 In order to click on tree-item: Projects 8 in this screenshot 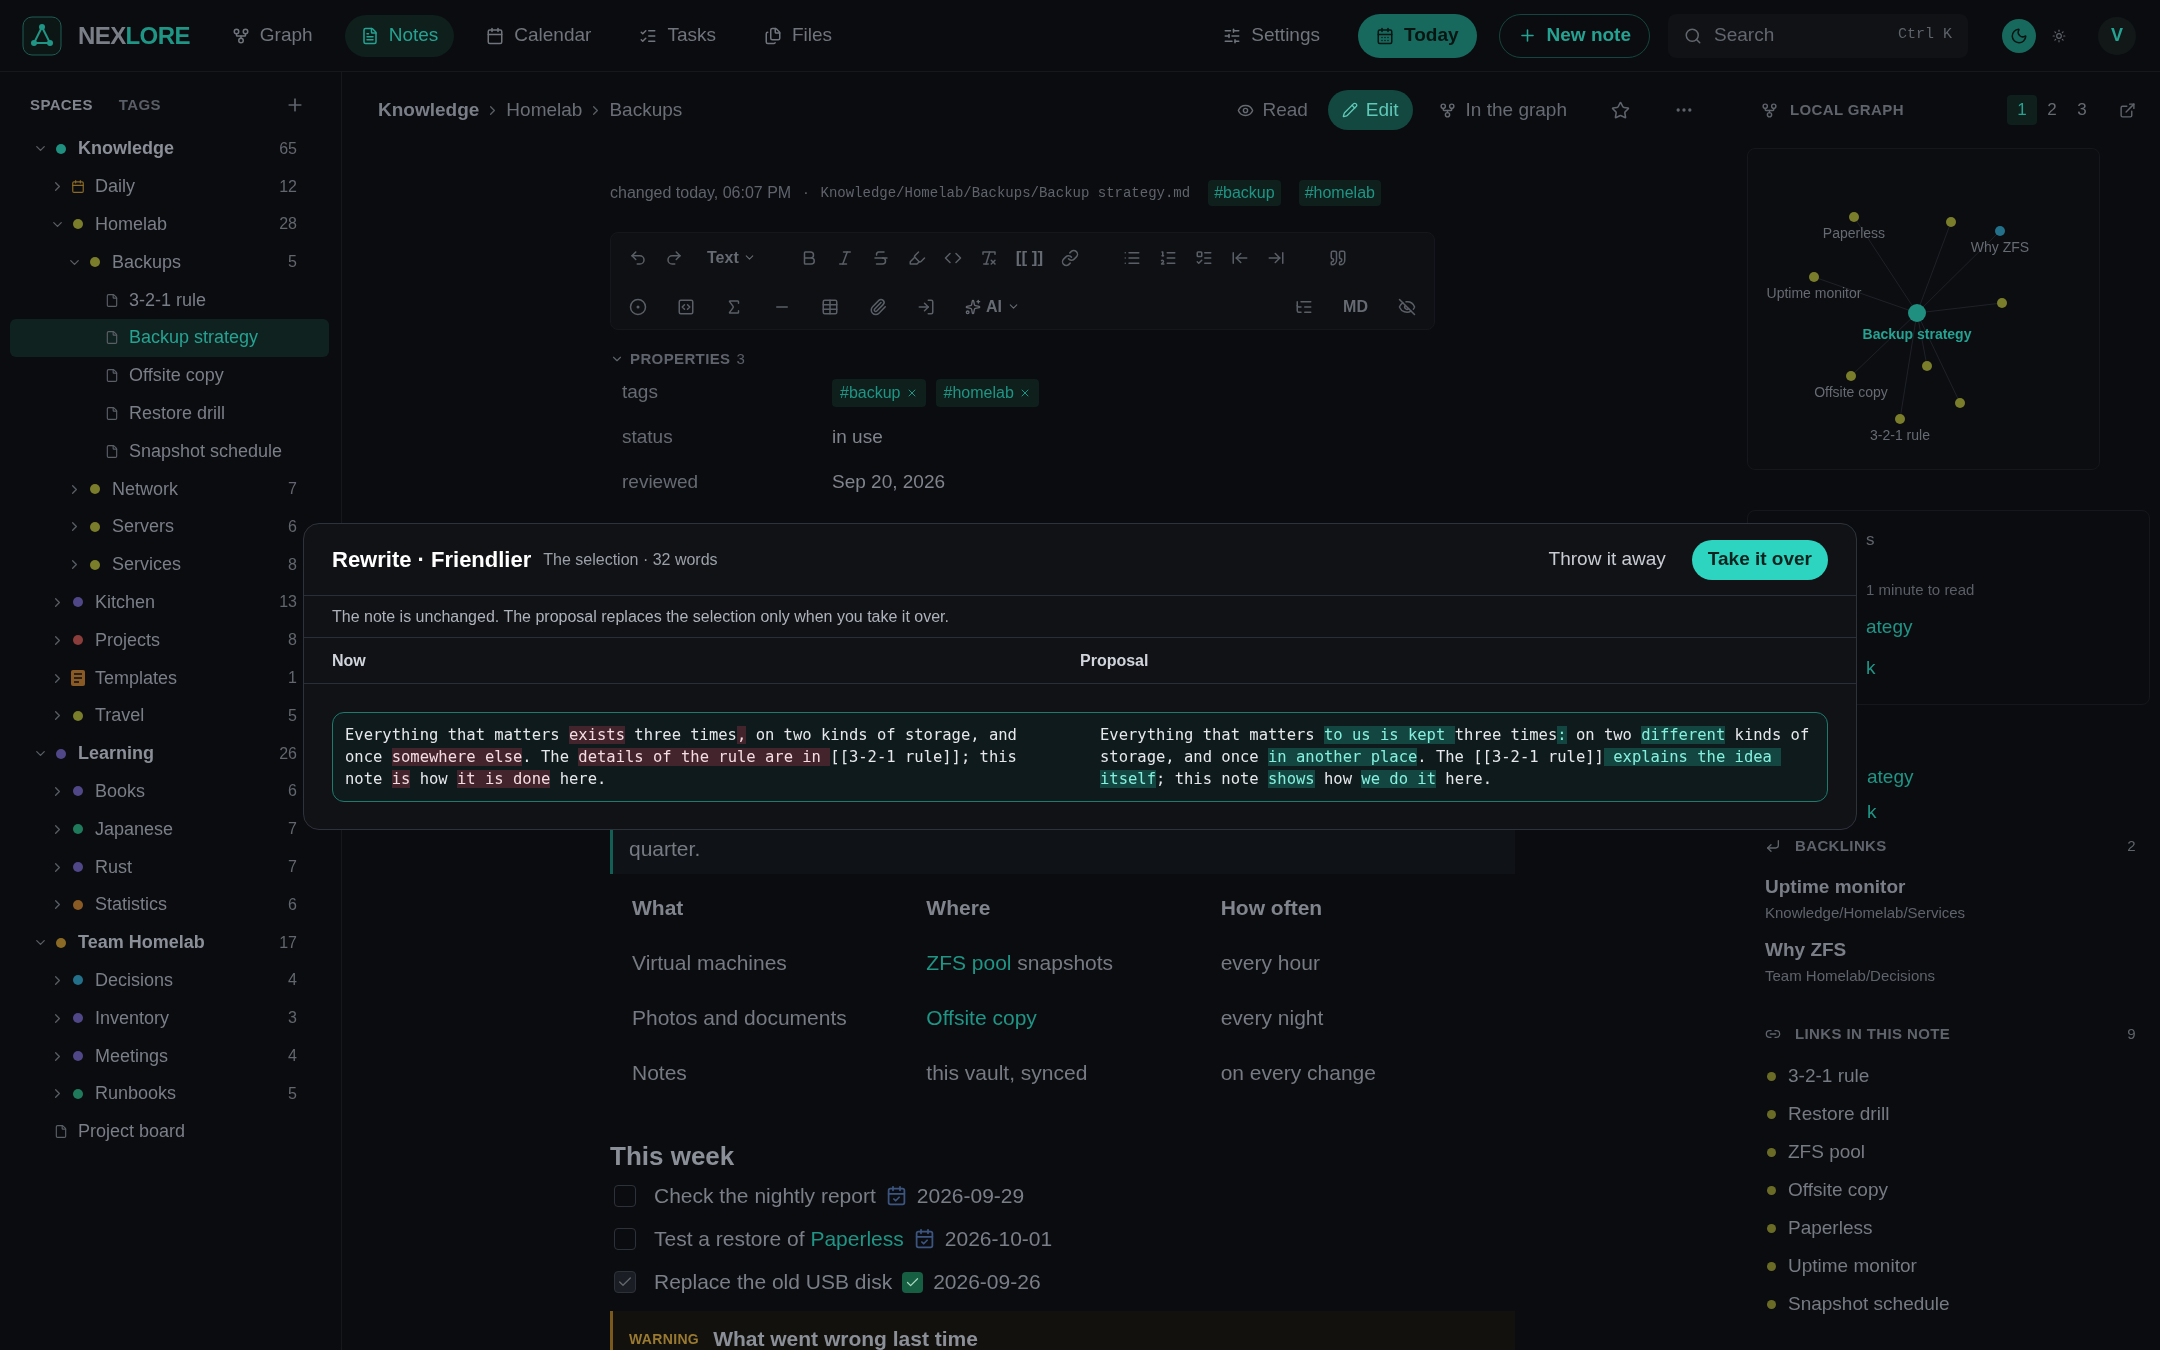, I will do `click(169, 640)`.